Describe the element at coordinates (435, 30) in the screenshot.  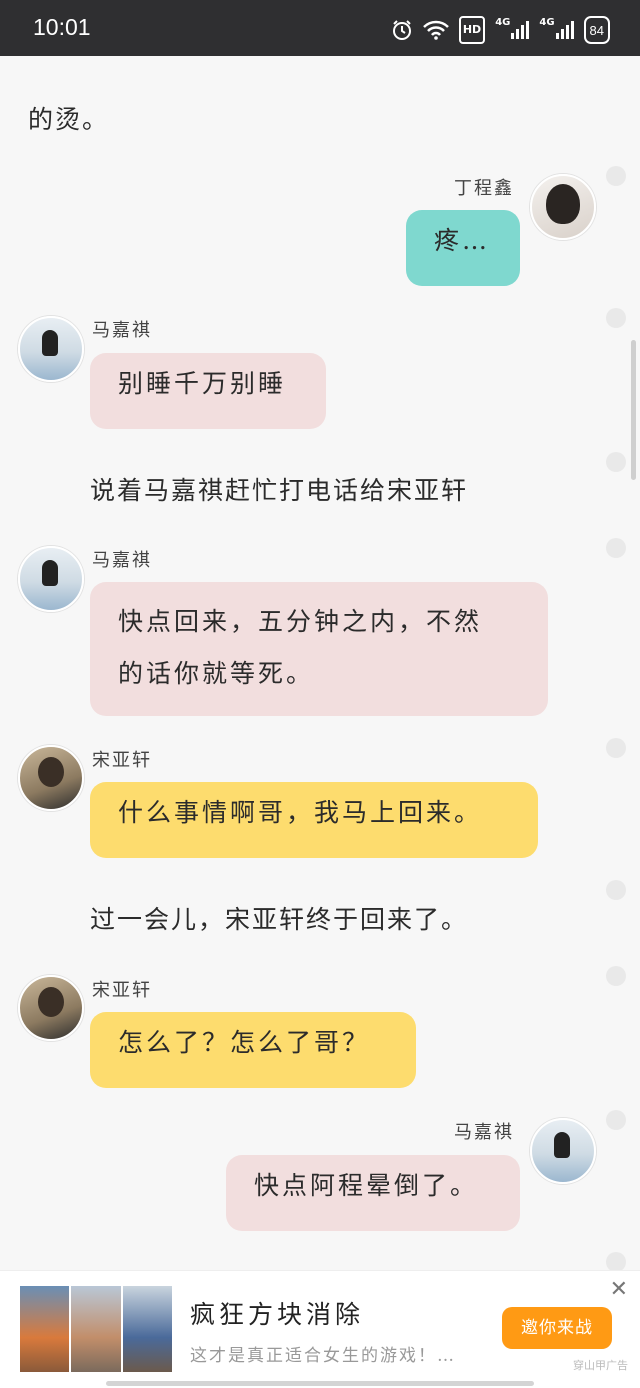
I see `wifi-icon` at that location.